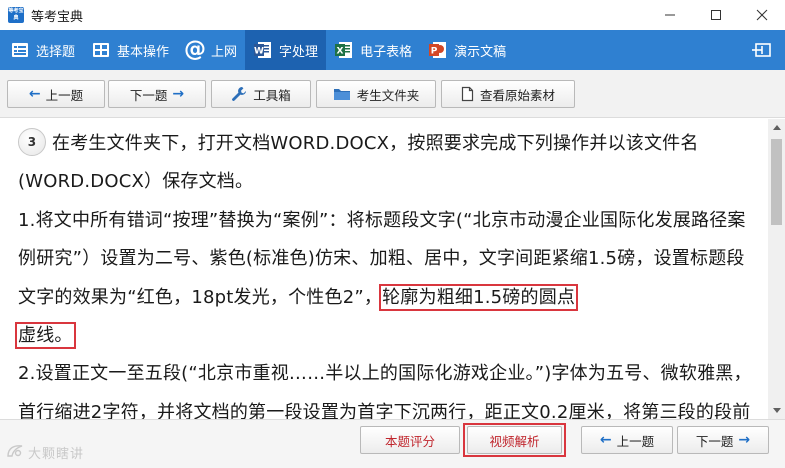 The width and height of the screenshot is (785, 468). What do you see at coordinates (479, 297) in the screenshot?
I see `highlighted-text-1: 轮廓为粗细1.5磅的圆点` at bounding box center [479, 297].